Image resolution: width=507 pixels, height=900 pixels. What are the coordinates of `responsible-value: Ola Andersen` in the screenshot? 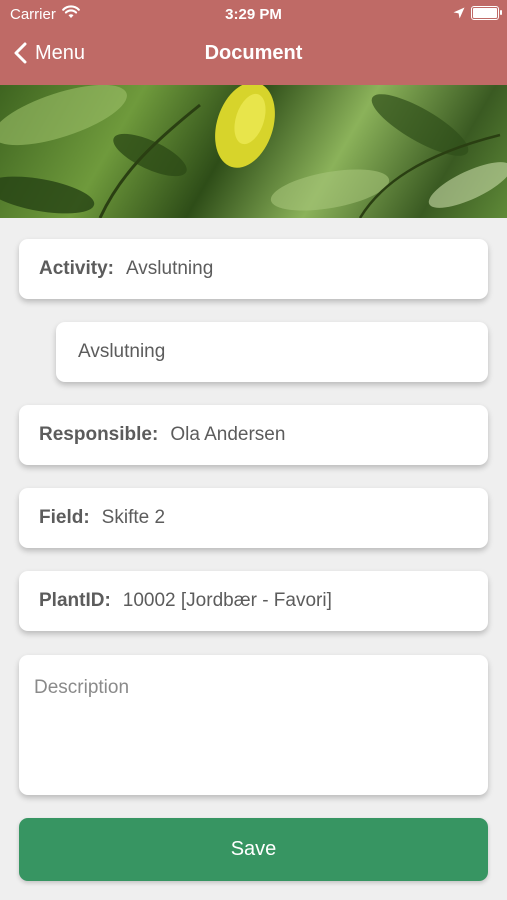 It's located at (228, 434).